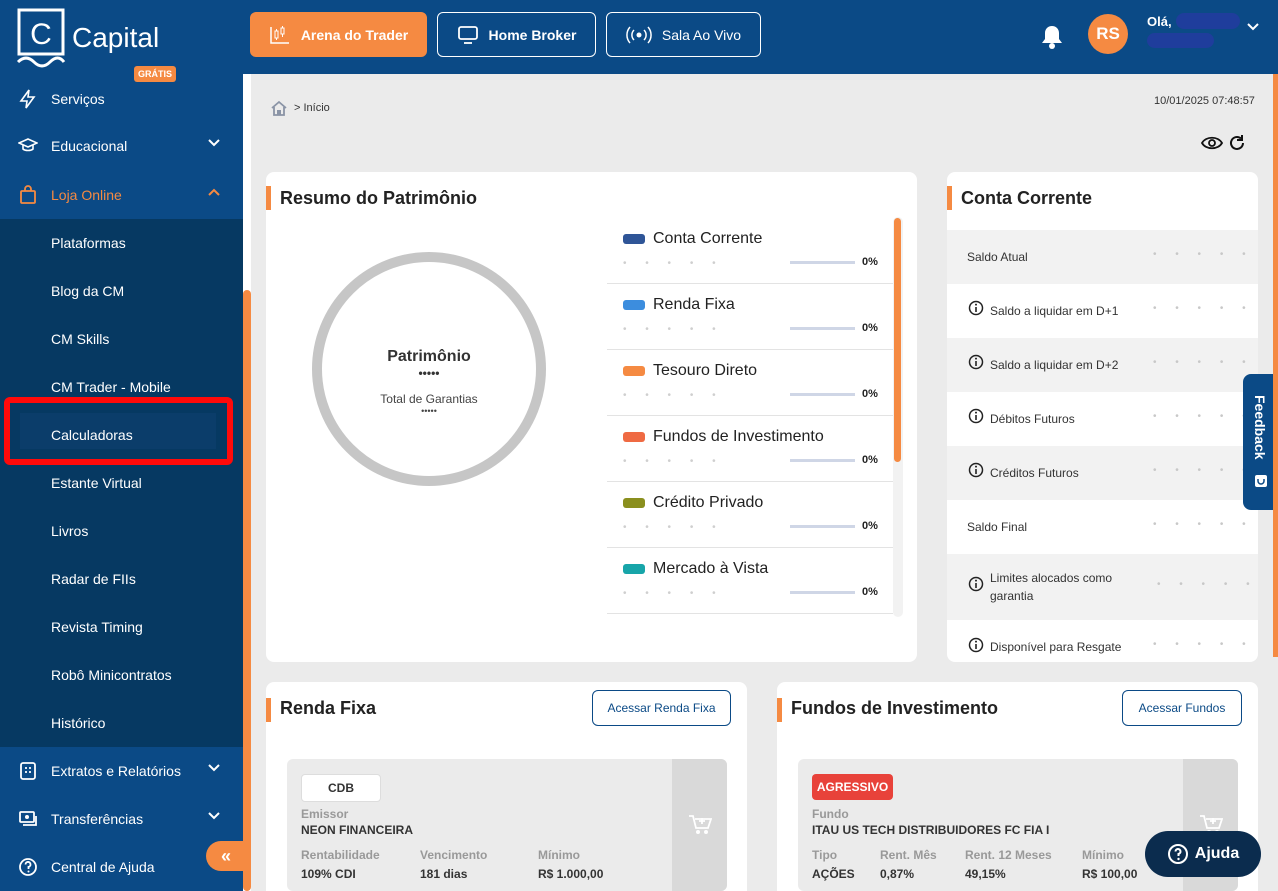  I want to click on logo: C Capital, so click(87, 38).